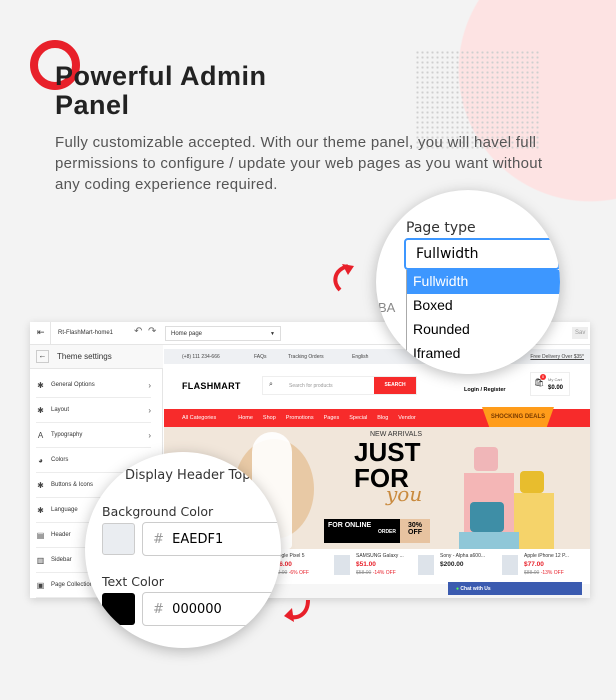 This screenshot has height=700, width=616. I want to click on deals-badge: SHOCKING DEALS, so click(518, 417).